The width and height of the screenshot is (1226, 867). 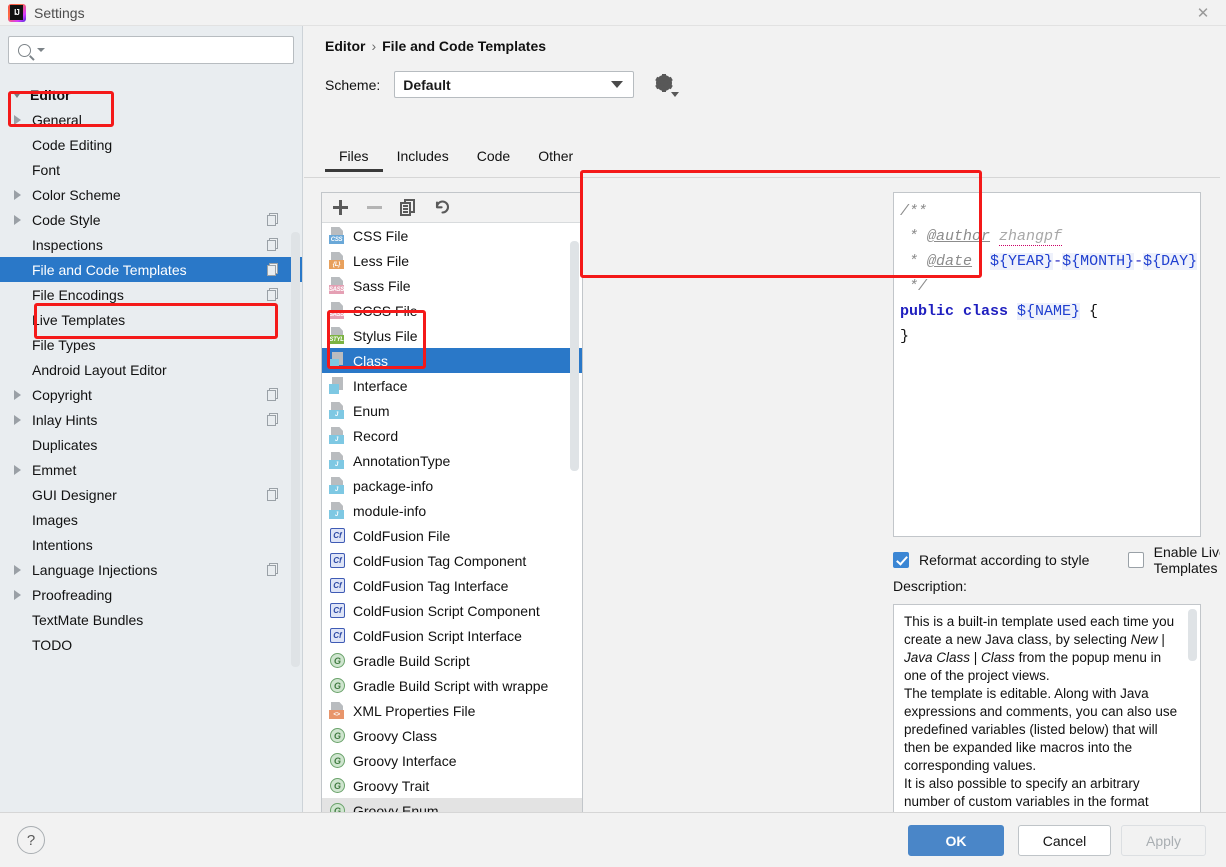 I want to click on sidebar-item-intentions: Intentions, so click(x=151, y=544).